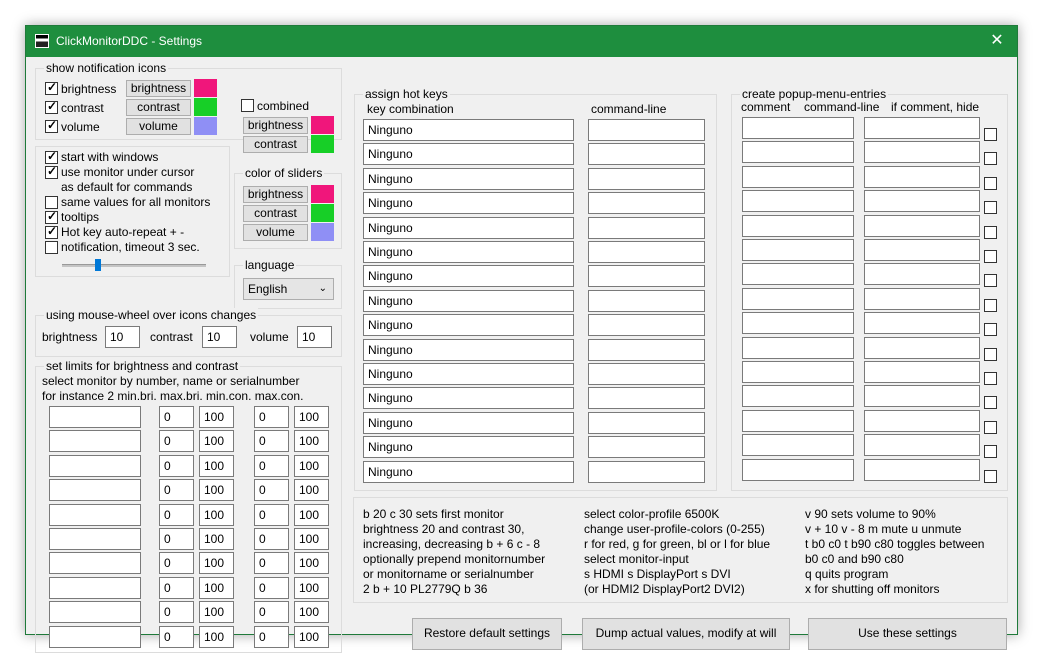  What do you see at coordinates (275, 125) in the screenshot?
I see `combined-brightness-button: brightness` at bounding box center [275, 125].